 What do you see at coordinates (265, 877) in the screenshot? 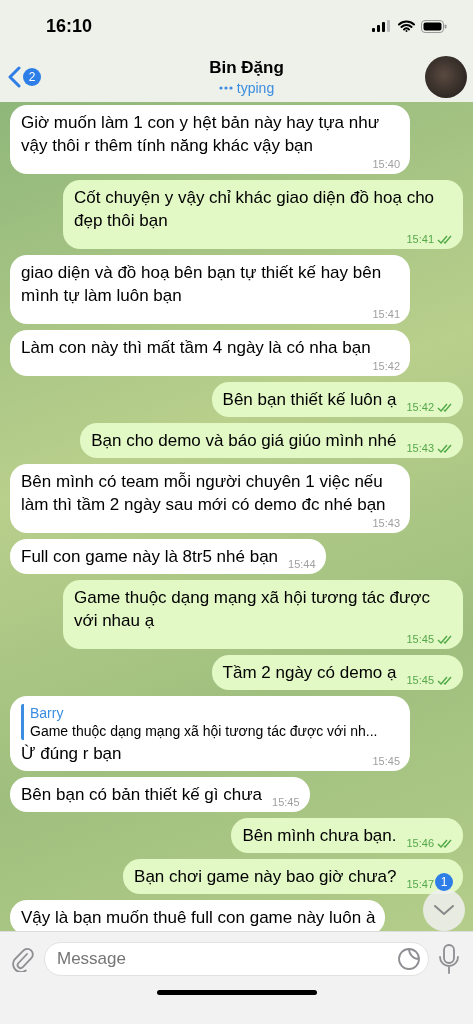
I see `message-text: Bạn chơi game này bao giờ chưa?` at bounding box center [265, 877].